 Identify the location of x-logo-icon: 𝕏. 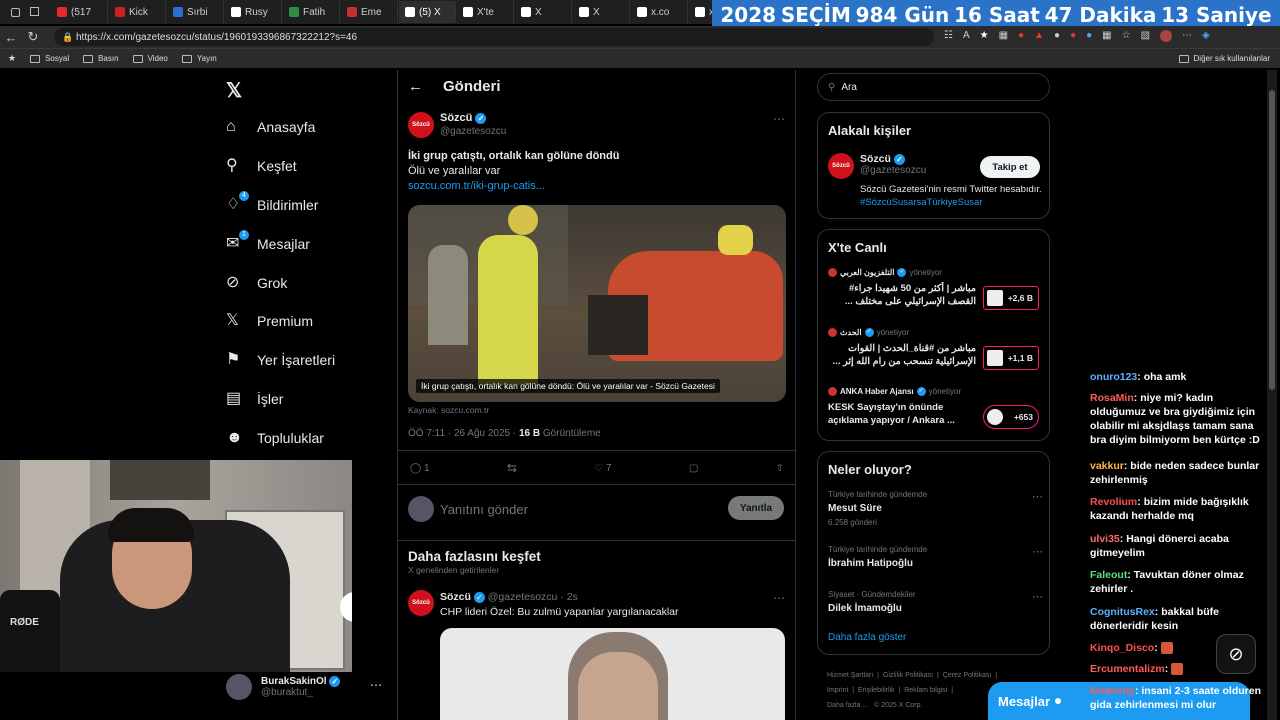
(234, 90).